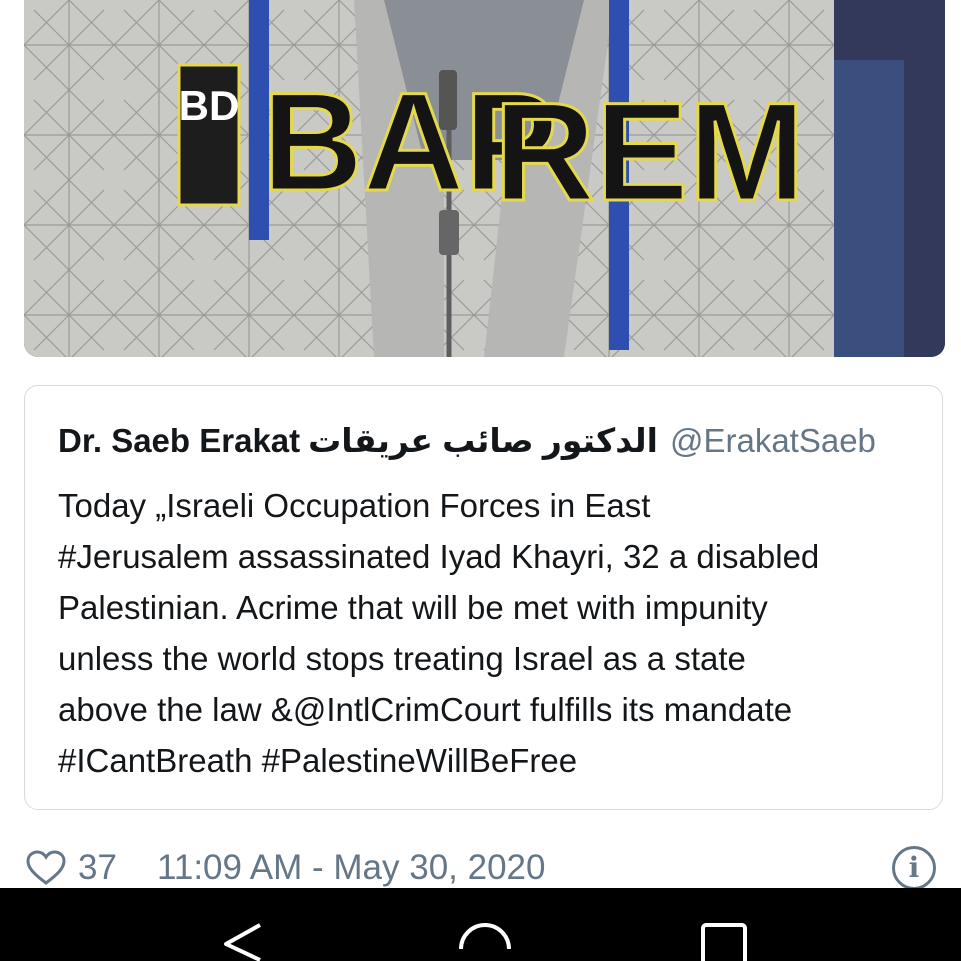 Image resolution: width=961 pixels, height=961 pixels. Describe the element at coordinates (97, 868) in the screenshot. I see `like-count: 37` at that location.